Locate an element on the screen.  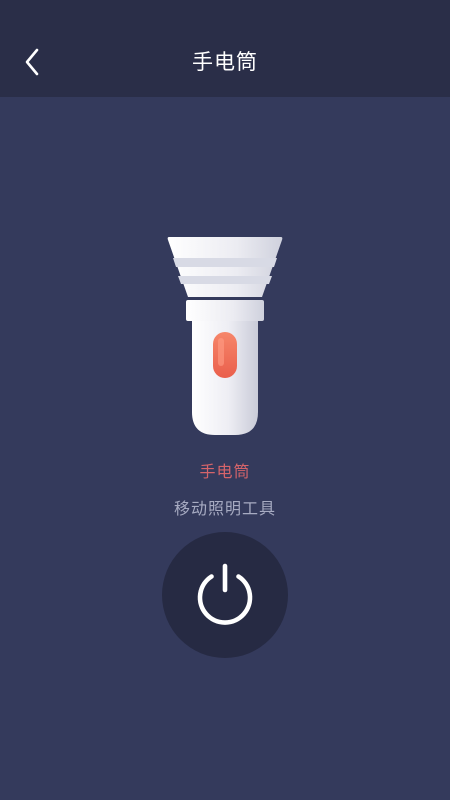
app-description: 移动照明工具 is located at coordinates (224, 508).